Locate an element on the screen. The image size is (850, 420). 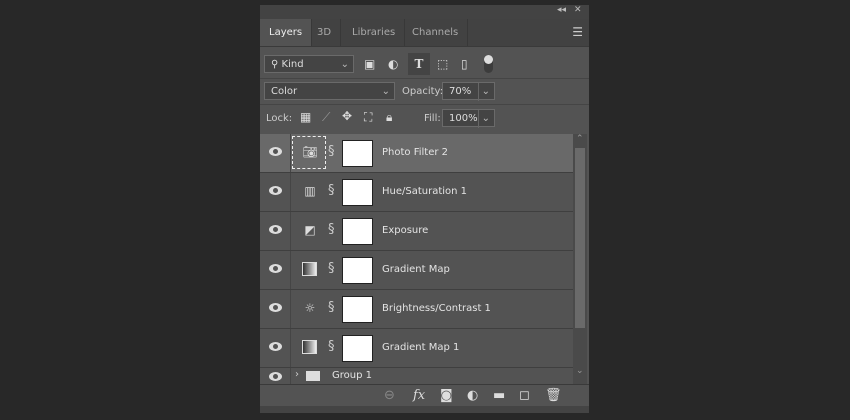
adjustment-filter-icon: ◐ is located at coordinates (393, 64).